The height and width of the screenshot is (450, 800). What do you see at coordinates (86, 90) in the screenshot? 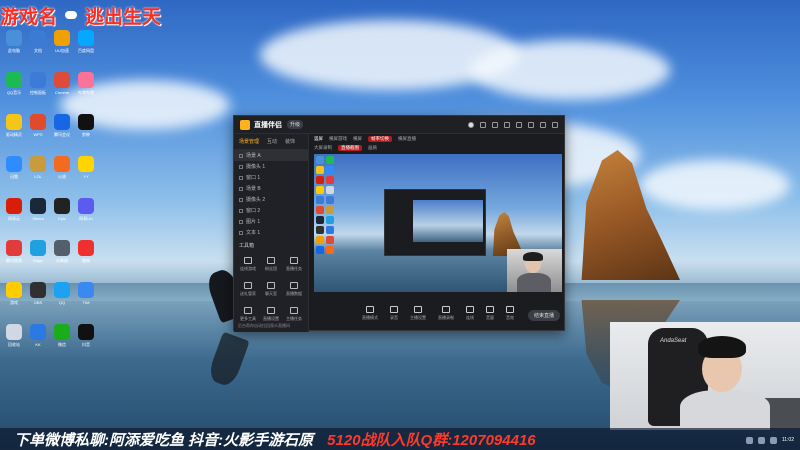
I see `desktop-icon: 哔哩哔哩` at bounding box center [86, 90].